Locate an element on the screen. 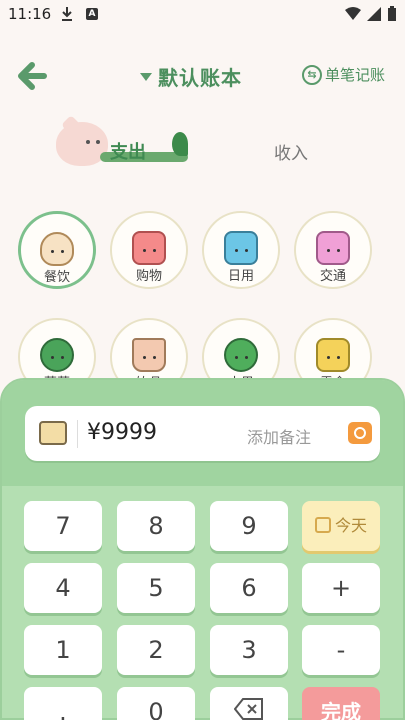  leaf-decoration is located at coordinates (180, 144).